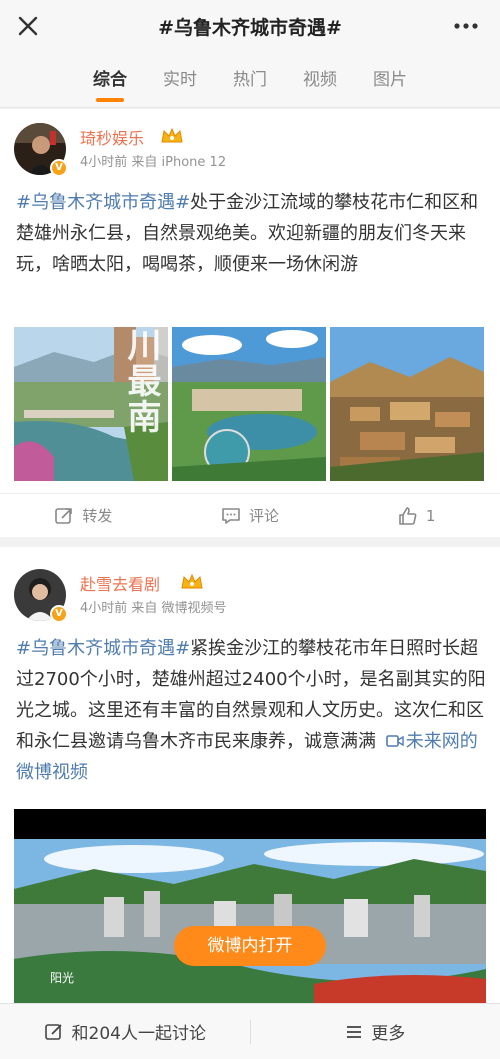  What do you see at coordinates (64, 515) in the screenshot?
I see `repost-icon` at bounding box center [64, 515].